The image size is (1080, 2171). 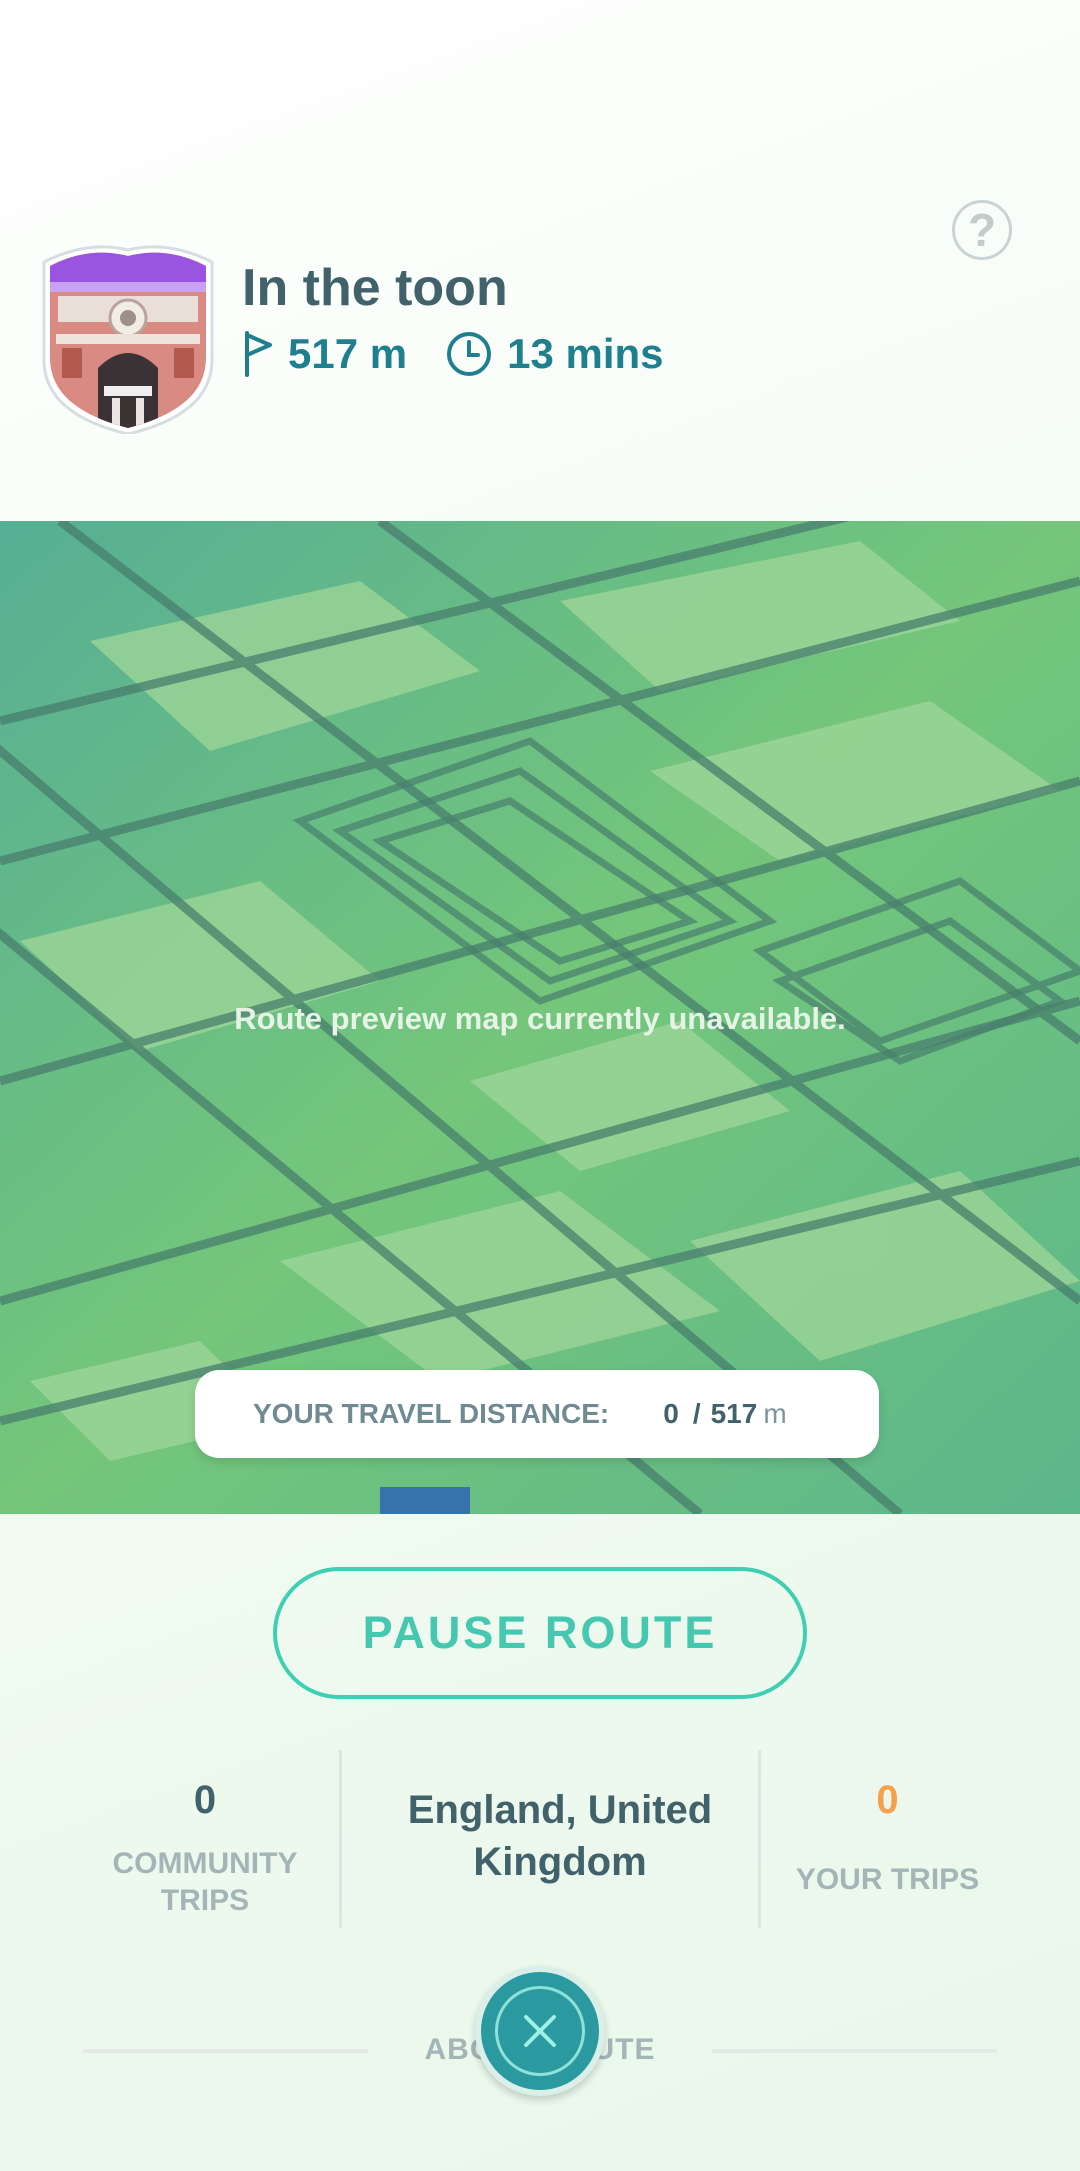 I want to click on travel-distance-current: 0, so click(x=671, y=1413).